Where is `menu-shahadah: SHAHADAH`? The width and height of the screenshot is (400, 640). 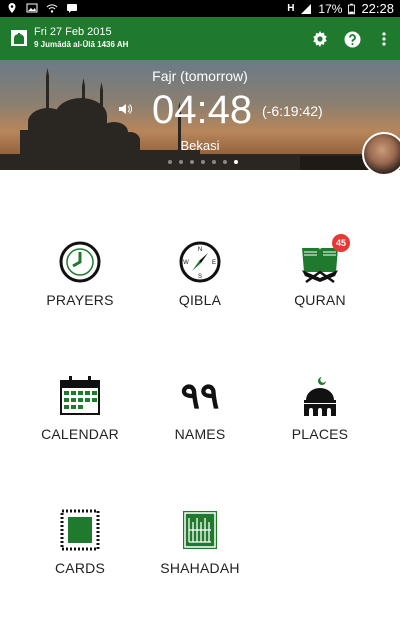
menu-shahadah: SHAHADAH is located at coordinates (200, 542).